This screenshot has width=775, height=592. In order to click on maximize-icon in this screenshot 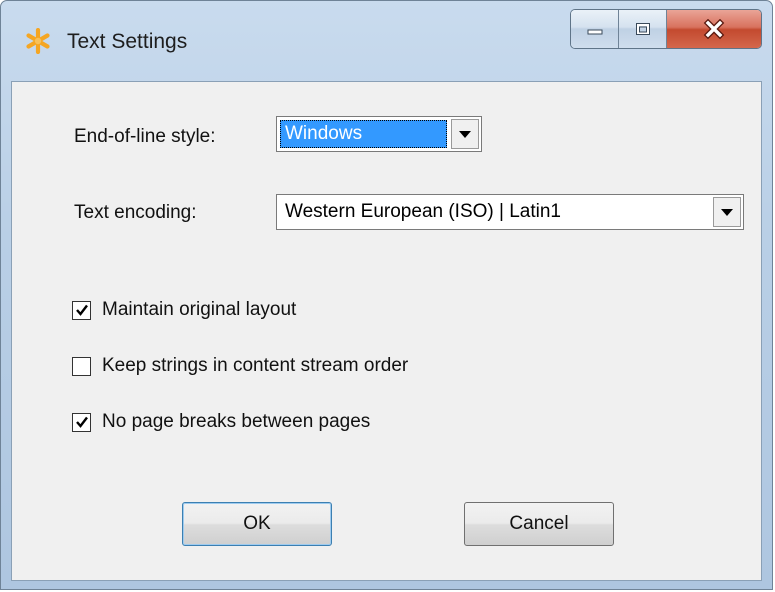, I will do `click(642, 29)`.